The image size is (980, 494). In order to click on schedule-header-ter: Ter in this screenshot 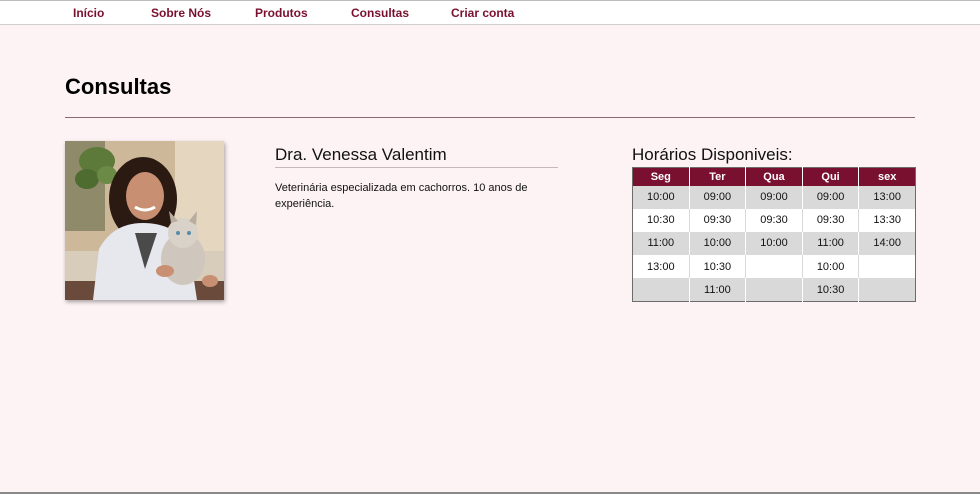, I will do `click(718, 176)`.